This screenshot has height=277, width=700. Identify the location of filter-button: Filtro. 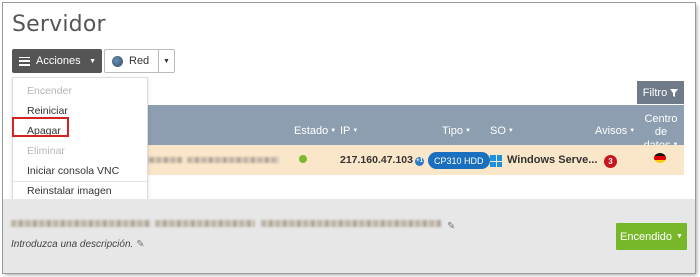
(660, 92).